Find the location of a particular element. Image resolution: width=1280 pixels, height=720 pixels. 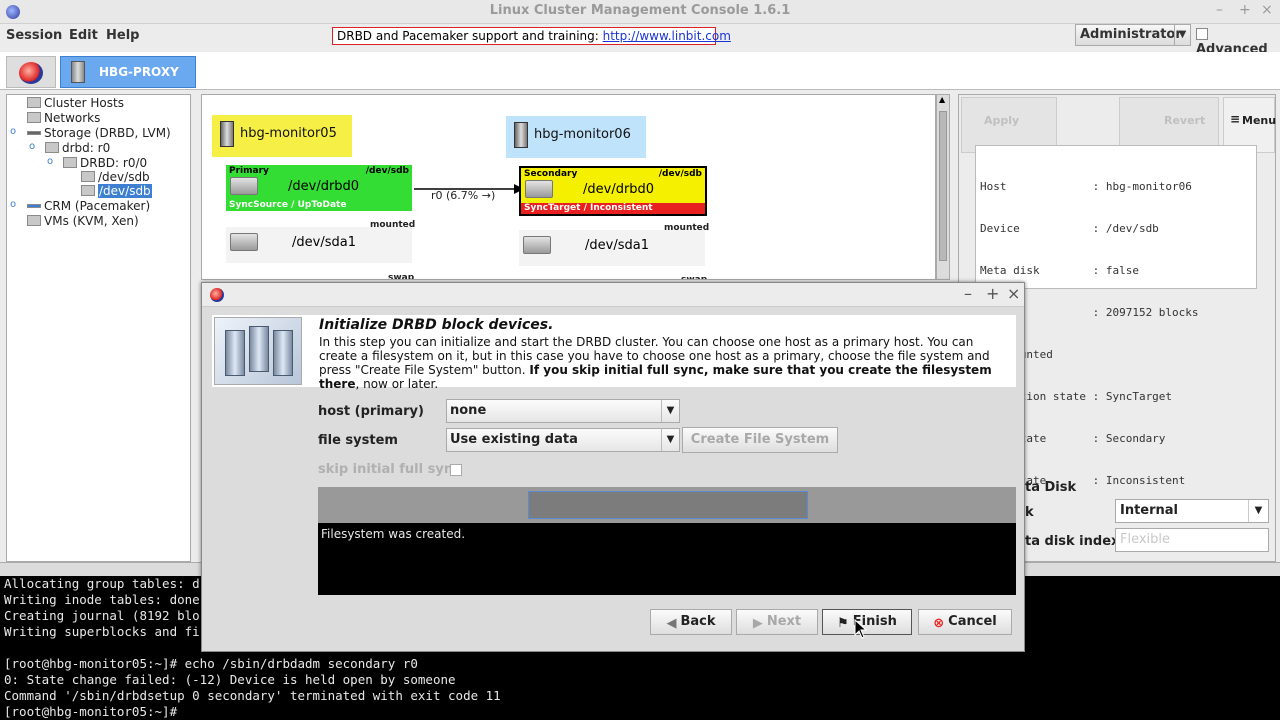

support-link: http://www.linbit.com is located at coordinates (667, 36).